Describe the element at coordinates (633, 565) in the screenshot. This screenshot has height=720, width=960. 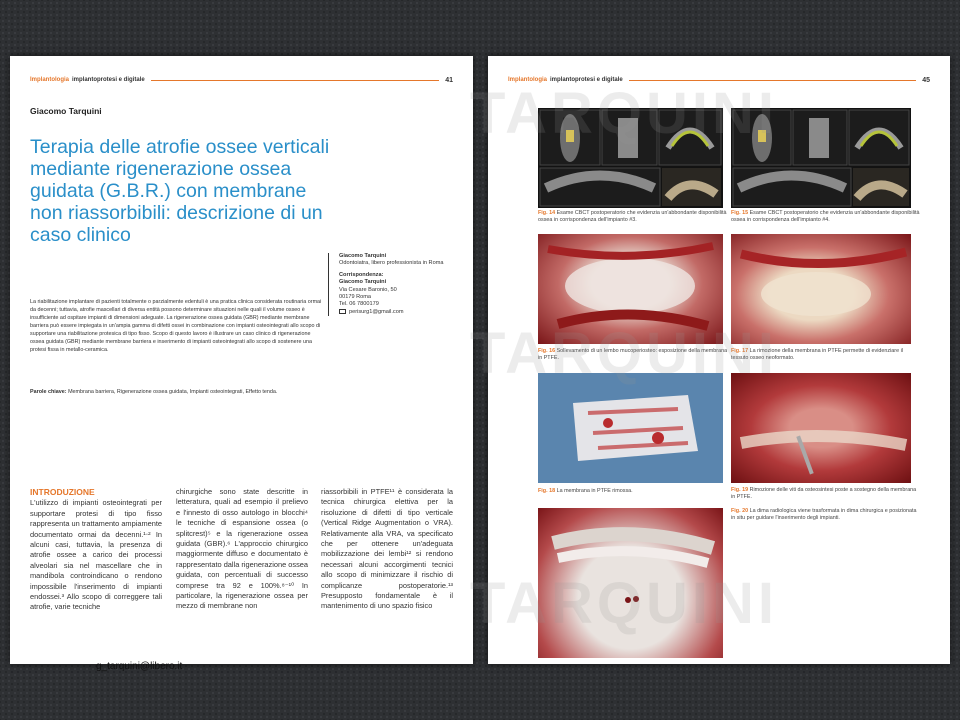
I see `surgical-guide-graphic` at that location.